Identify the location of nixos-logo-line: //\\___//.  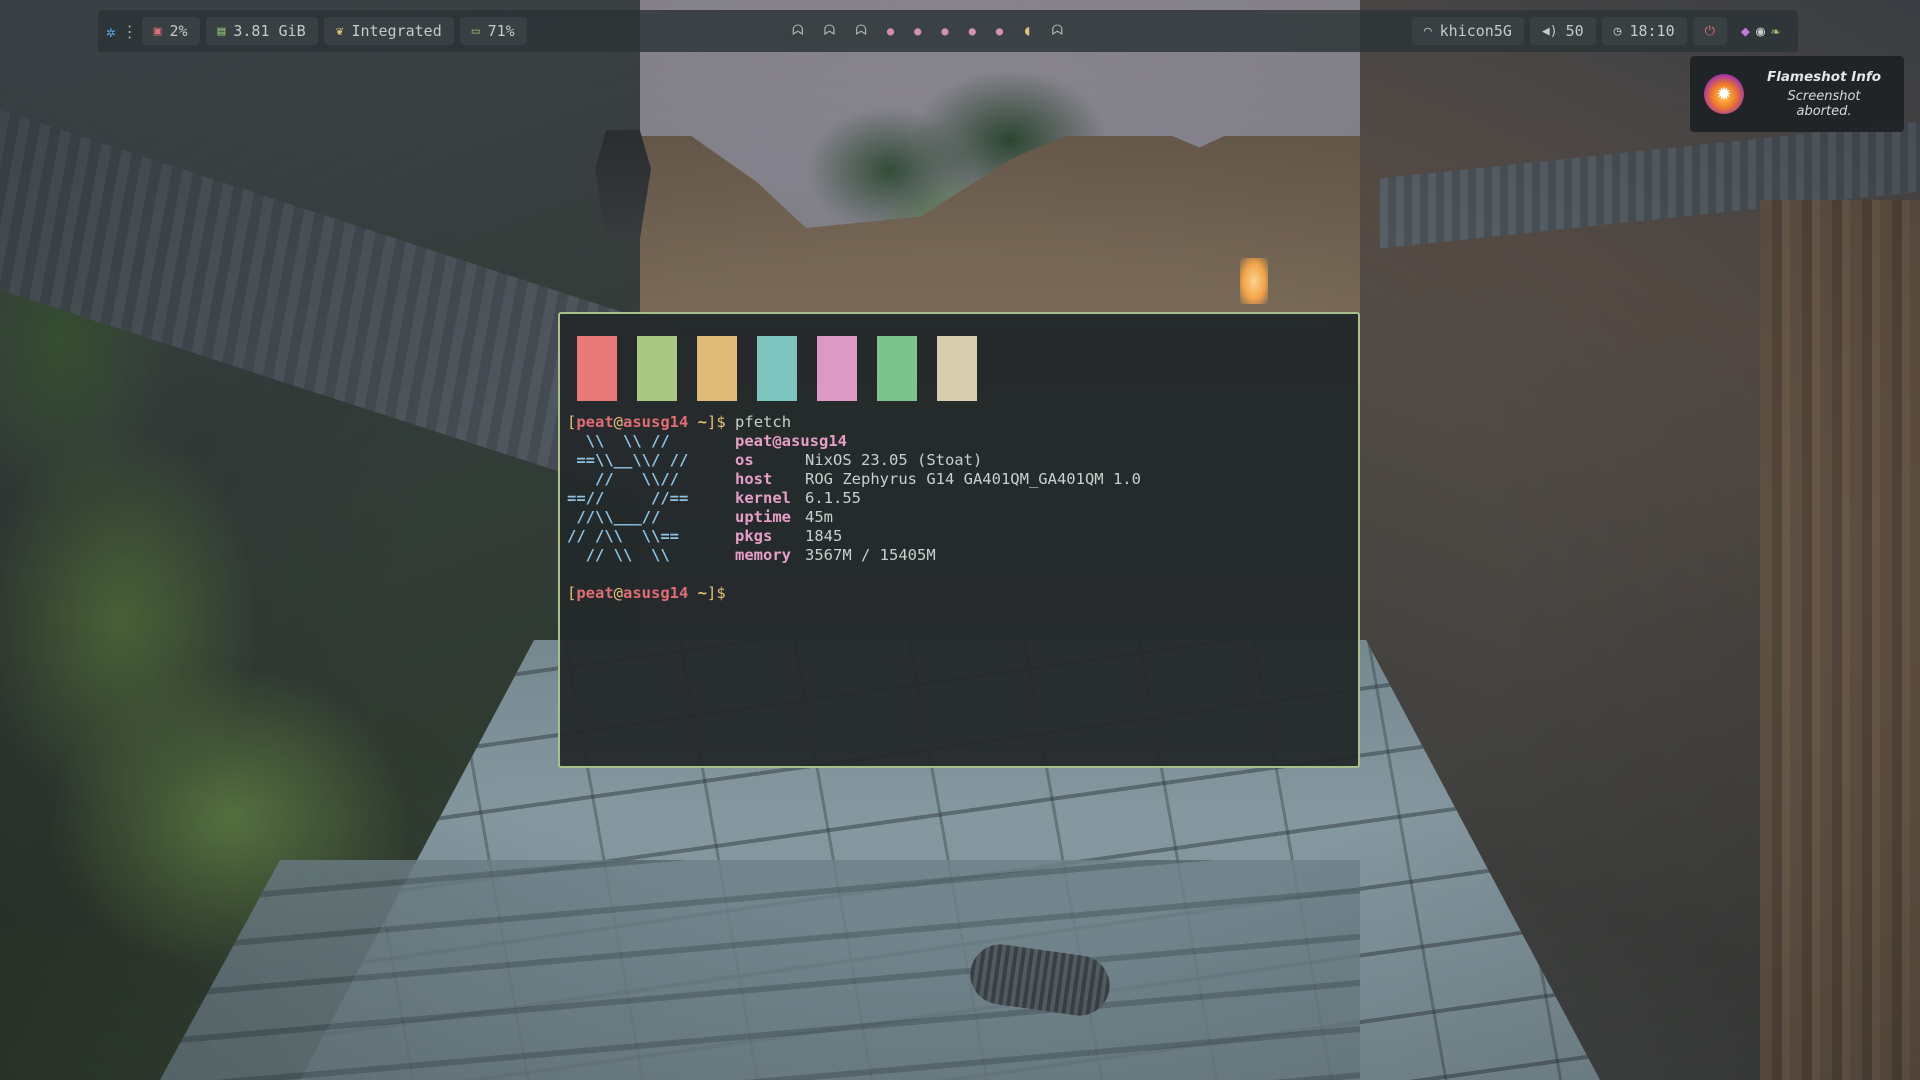
(614, 517).